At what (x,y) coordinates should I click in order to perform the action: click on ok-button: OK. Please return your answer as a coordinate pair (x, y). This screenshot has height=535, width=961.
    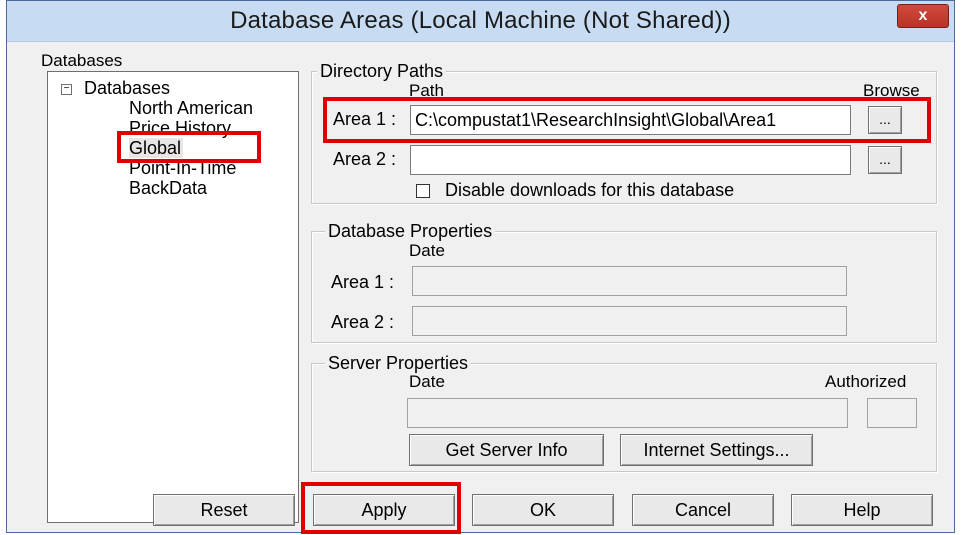
    Looking at the image, I should click on (543, 510).